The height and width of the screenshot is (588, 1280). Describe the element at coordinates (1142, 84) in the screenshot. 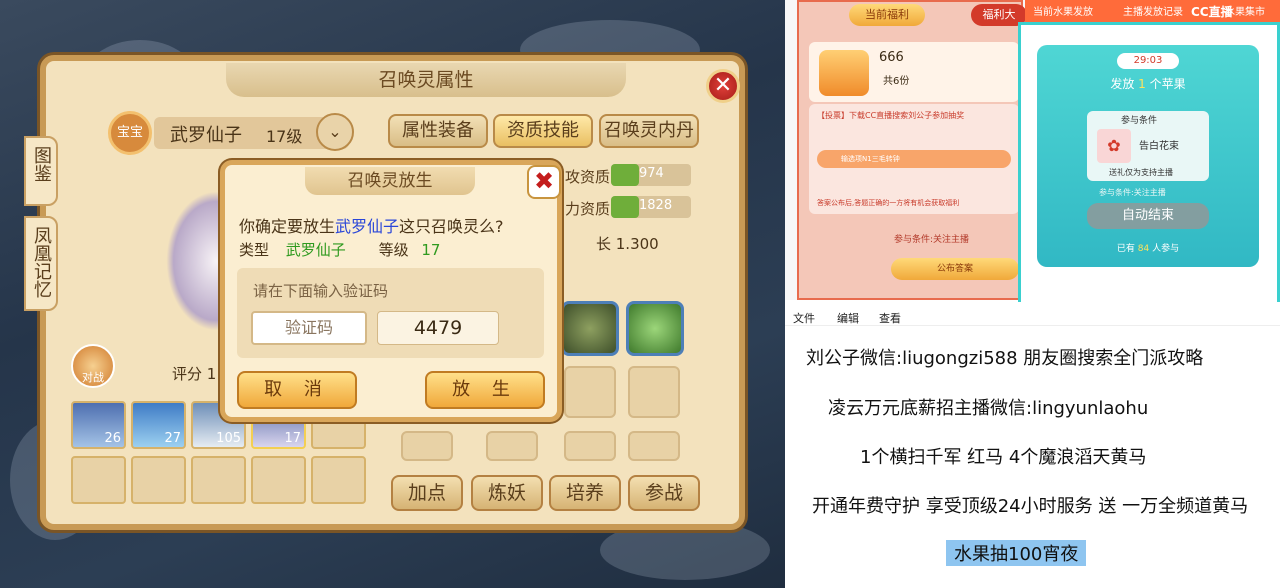

I see `dispatch-num: 1` at that location.